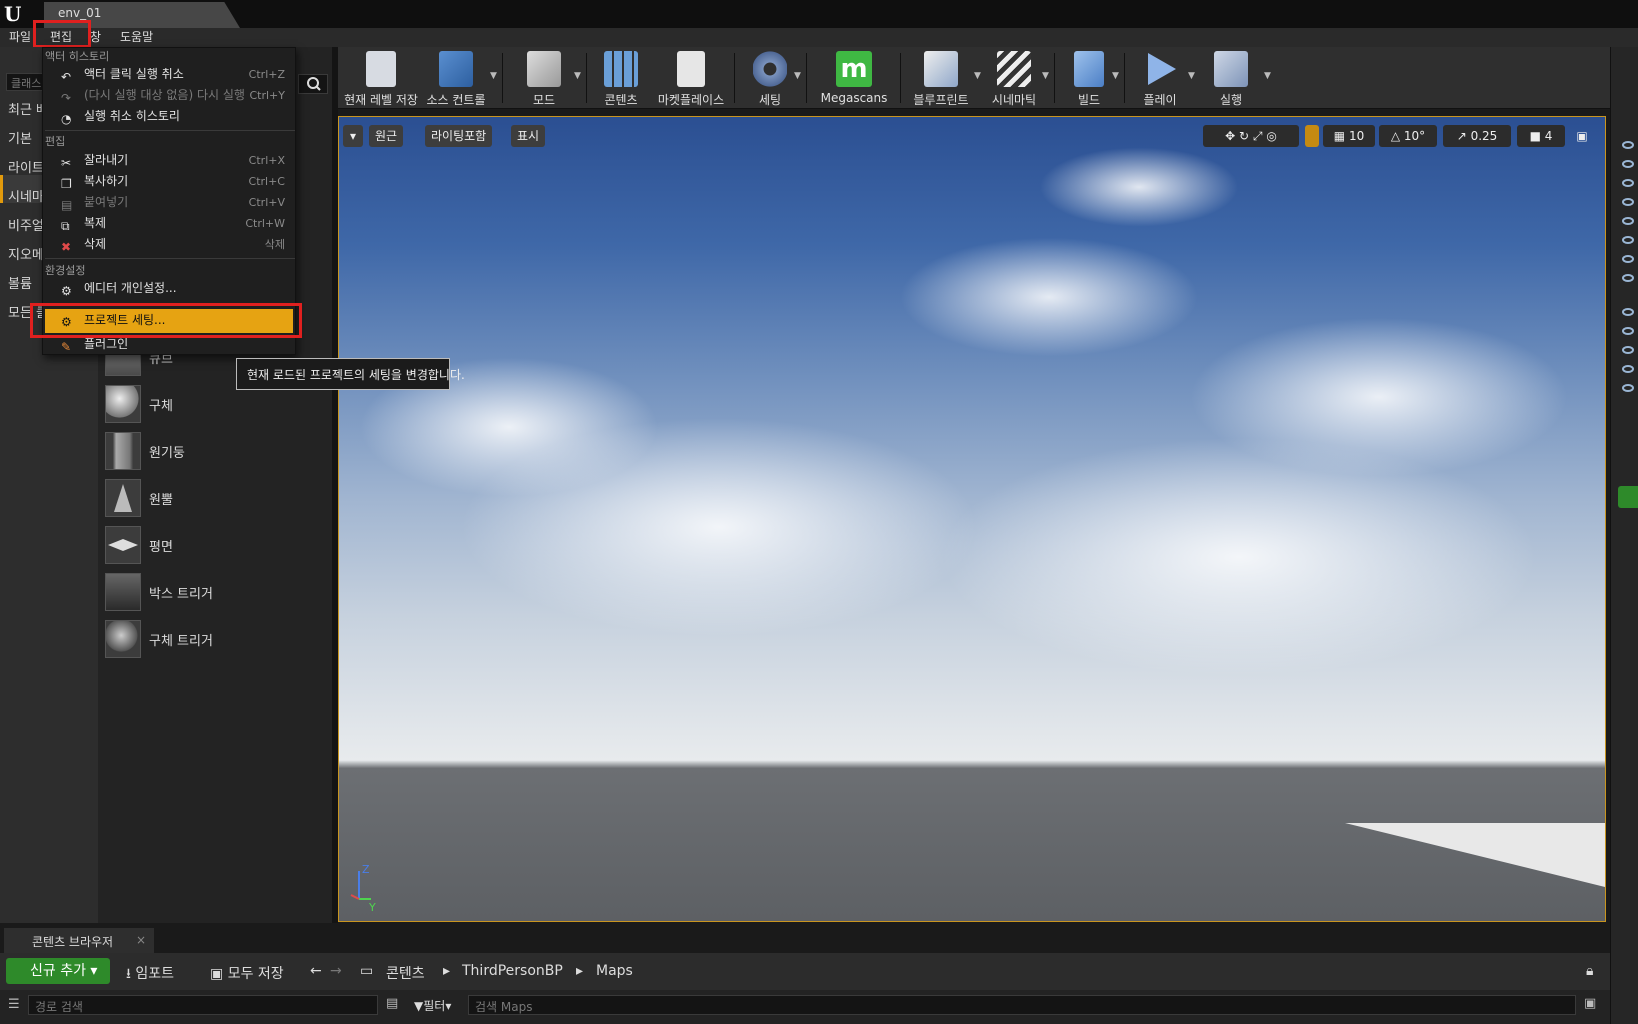  Describe the element at coordinates (1590, 1003) in the screenshot. I see `save-search-icon: ▣` at that location.